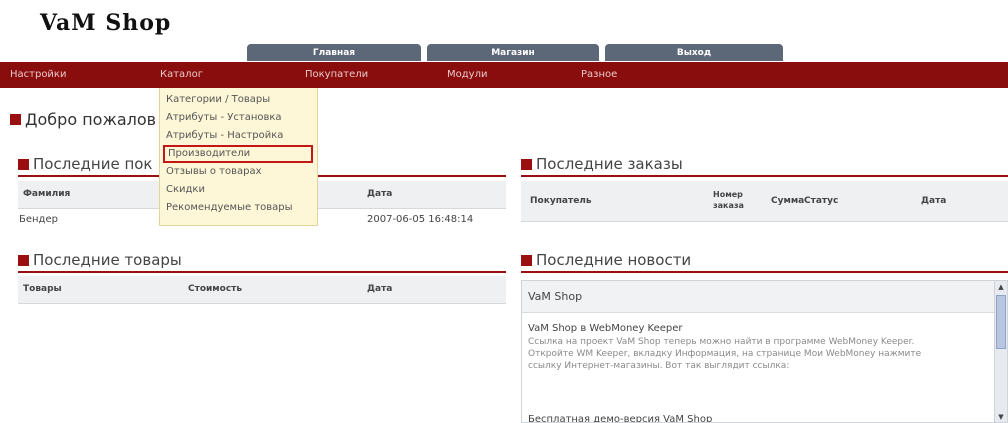 The height and width of the screenshot is (423, 1008). What do you see at coordinates (334, 52) in the screenshot?
I see `tab-home: Главная` at bounding box center [334, 52].